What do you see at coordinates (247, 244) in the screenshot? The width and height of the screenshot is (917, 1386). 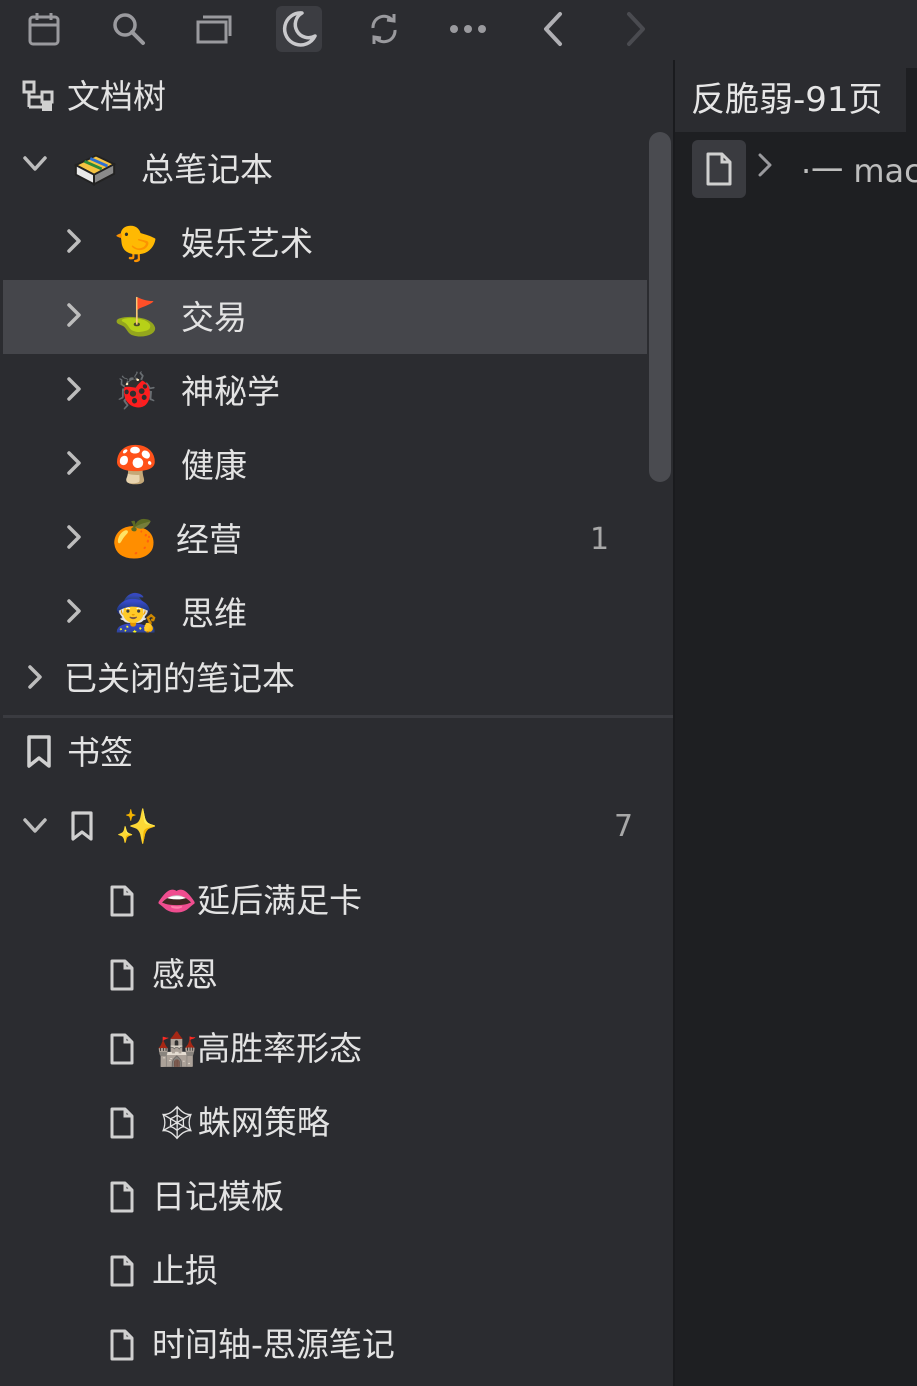 I see `tree-item-label: 娱乐艺术` at bounding box center [247, 244].